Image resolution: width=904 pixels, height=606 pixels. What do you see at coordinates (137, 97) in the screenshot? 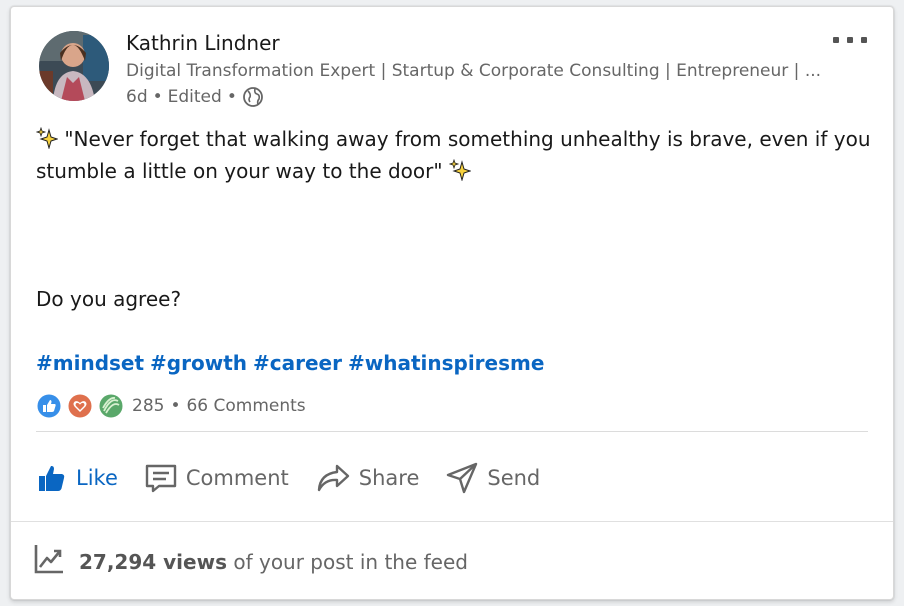
I see `post-time: 6d` at bounding box center [137, 97].